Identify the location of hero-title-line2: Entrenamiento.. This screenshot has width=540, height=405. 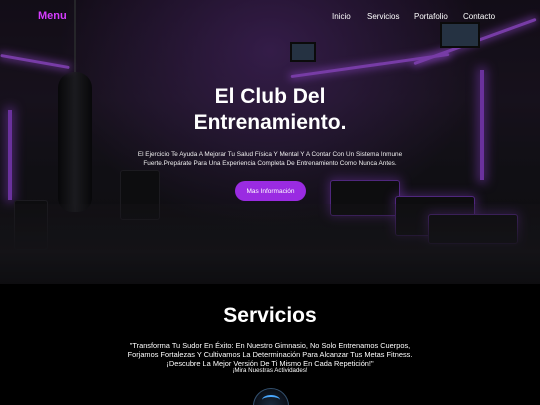
(270, 122).